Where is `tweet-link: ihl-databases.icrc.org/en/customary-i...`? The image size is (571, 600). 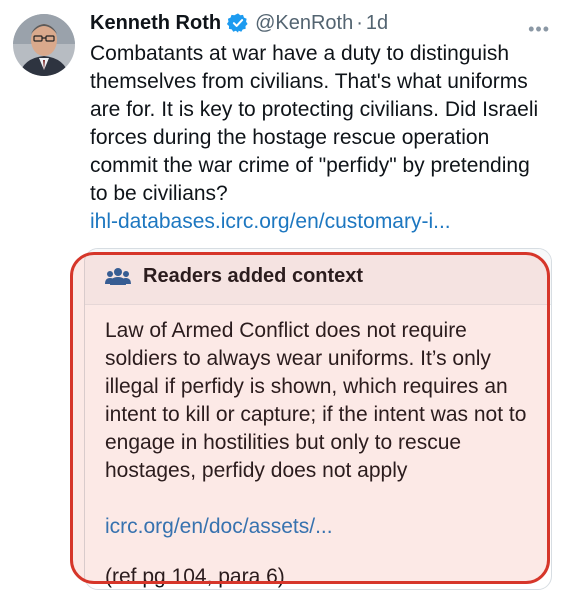 tweet-link: ihl-databases.icrc.org/en/customary-i... is located at coordinates (325, 222).